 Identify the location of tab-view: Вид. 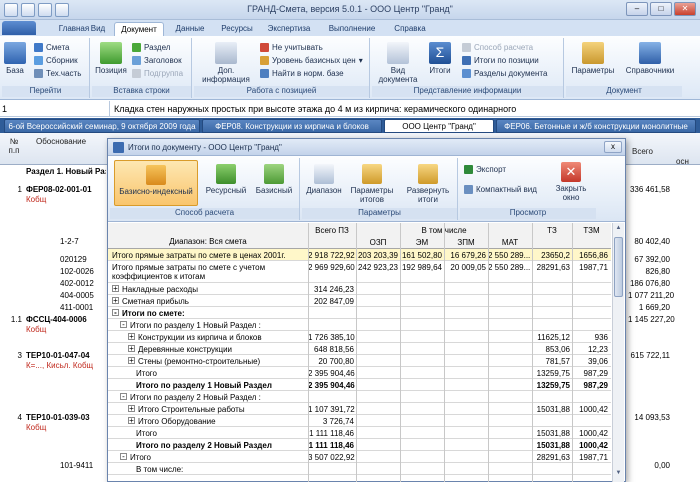
(98, 29).